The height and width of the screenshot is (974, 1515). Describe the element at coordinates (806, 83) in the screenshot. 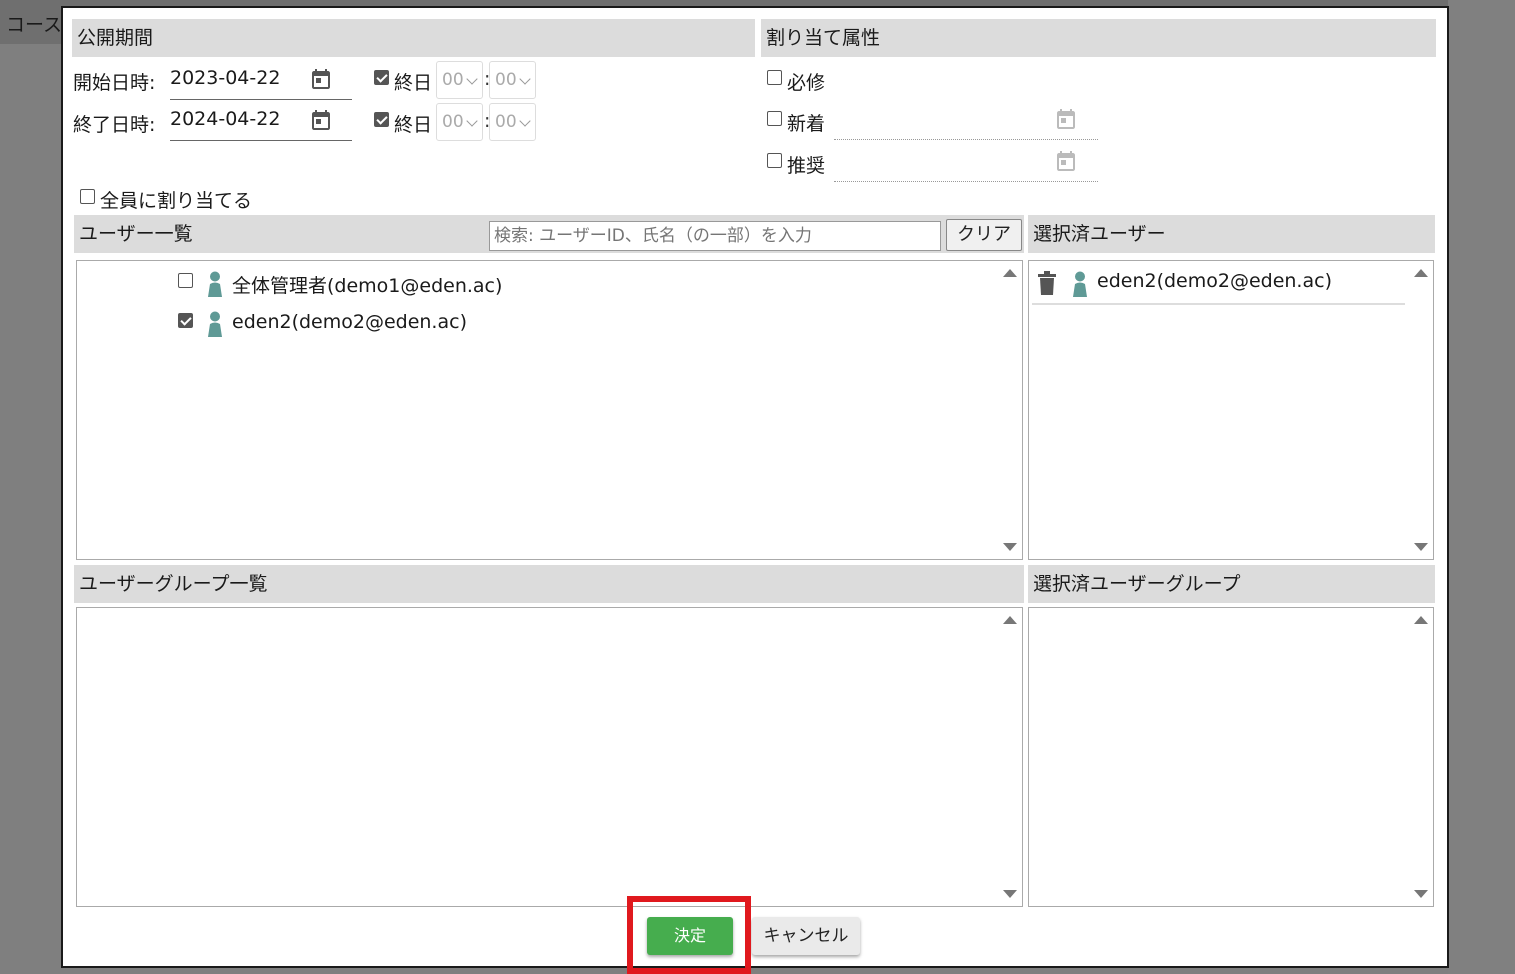

I see `required-label: 必修` at that location.